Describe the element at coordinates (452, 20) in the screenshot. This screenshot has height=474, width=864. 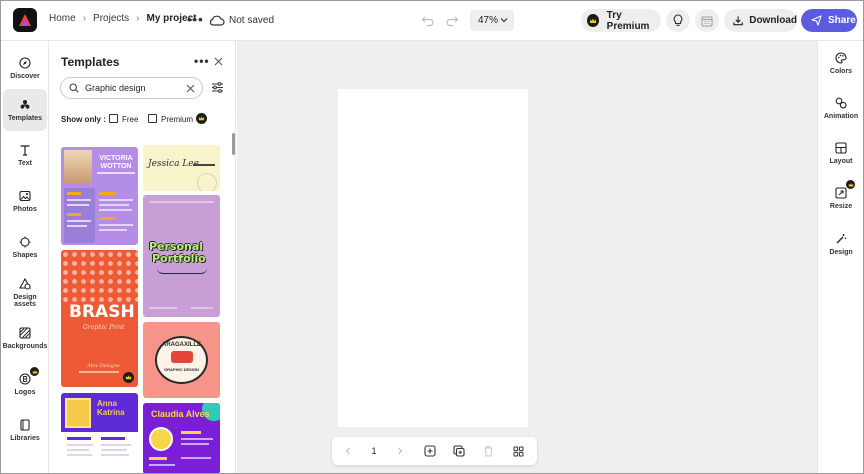
I see `redo-icon` at that location.